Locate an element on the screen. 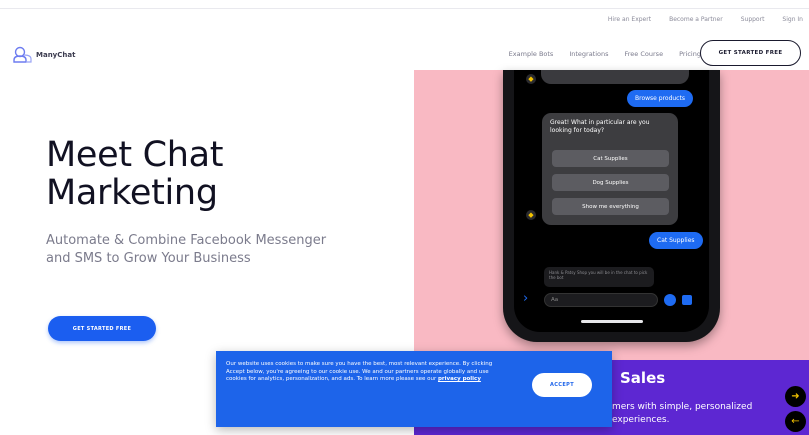  emoji-icon is located at coordinates (670, 300).